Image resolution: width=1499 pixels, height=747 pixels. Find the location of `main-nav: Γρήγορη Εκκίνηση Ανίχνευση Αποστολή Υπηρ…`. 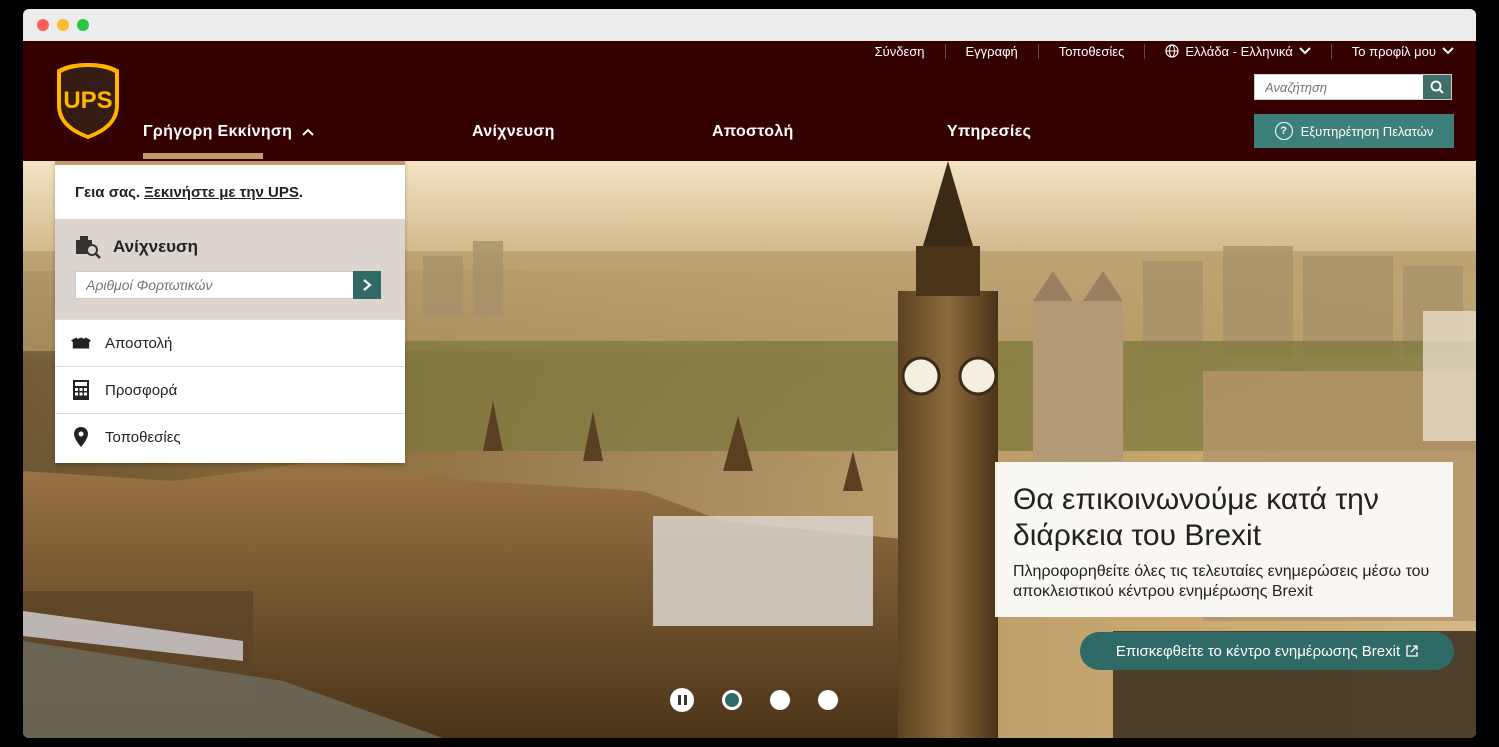

main-nav: Γρήγορη Εκκίνηση Ανίχνευση Αποστολή Υπηρ… is located at coordinates (749, 135).